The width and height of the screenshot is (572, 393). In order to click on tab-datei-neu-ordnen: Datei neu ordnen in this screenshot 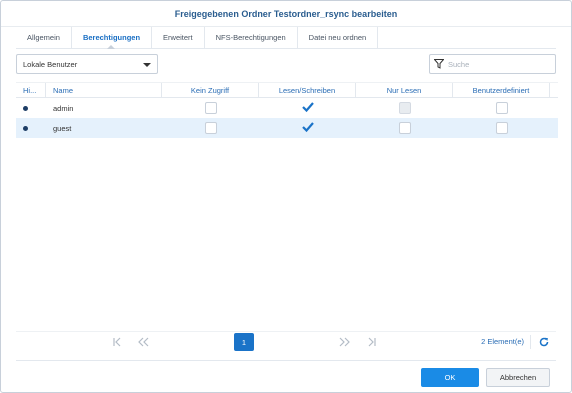, I will do `click(338, 37)`.